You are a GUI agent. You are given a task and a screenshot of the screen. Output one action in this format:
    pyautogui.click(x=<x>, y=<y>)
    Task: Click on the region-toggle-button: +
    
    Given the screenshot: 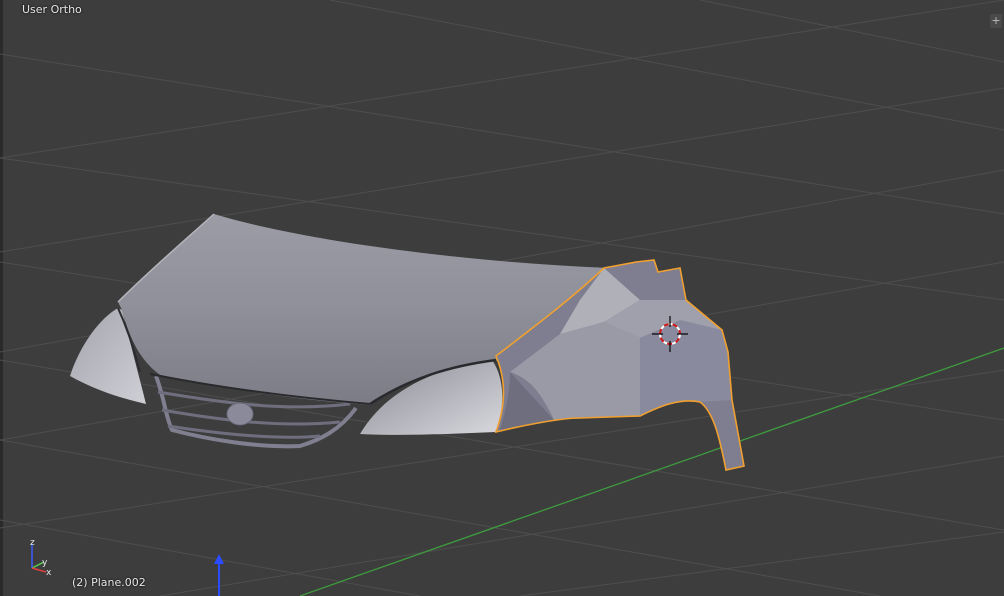 What is the action you would take?
    pyautogui.click(x=996, y=21)
    